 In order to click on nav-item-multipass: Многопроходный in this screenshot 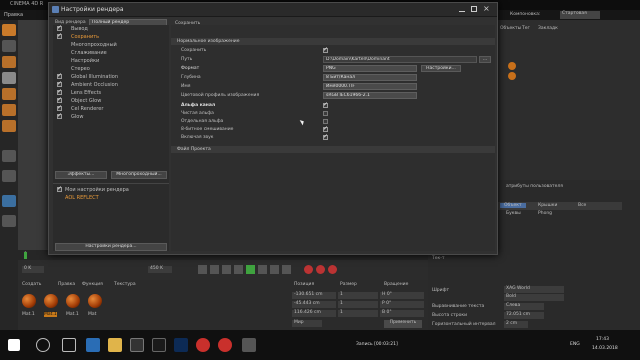, I will do `click(94, 45)`.